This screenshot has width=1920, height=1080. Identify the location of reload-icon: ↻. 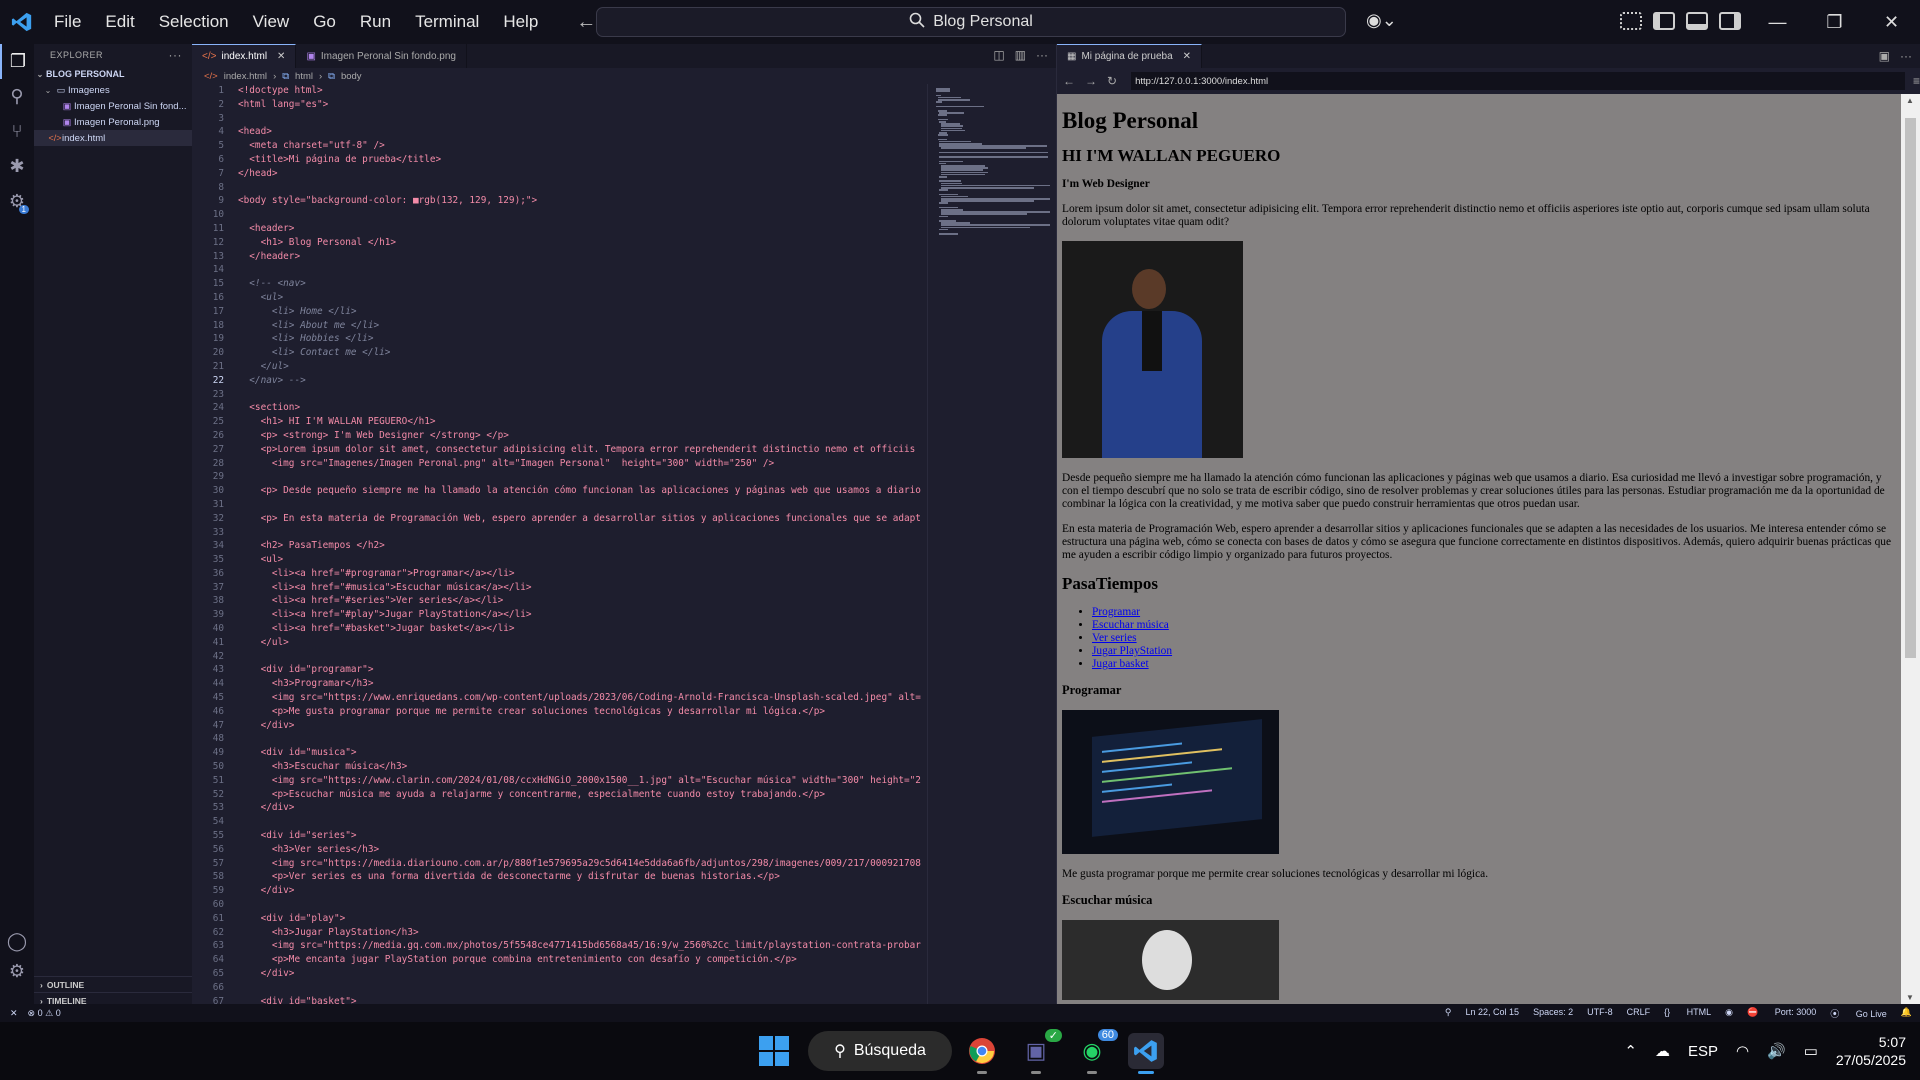
(1112, 81).